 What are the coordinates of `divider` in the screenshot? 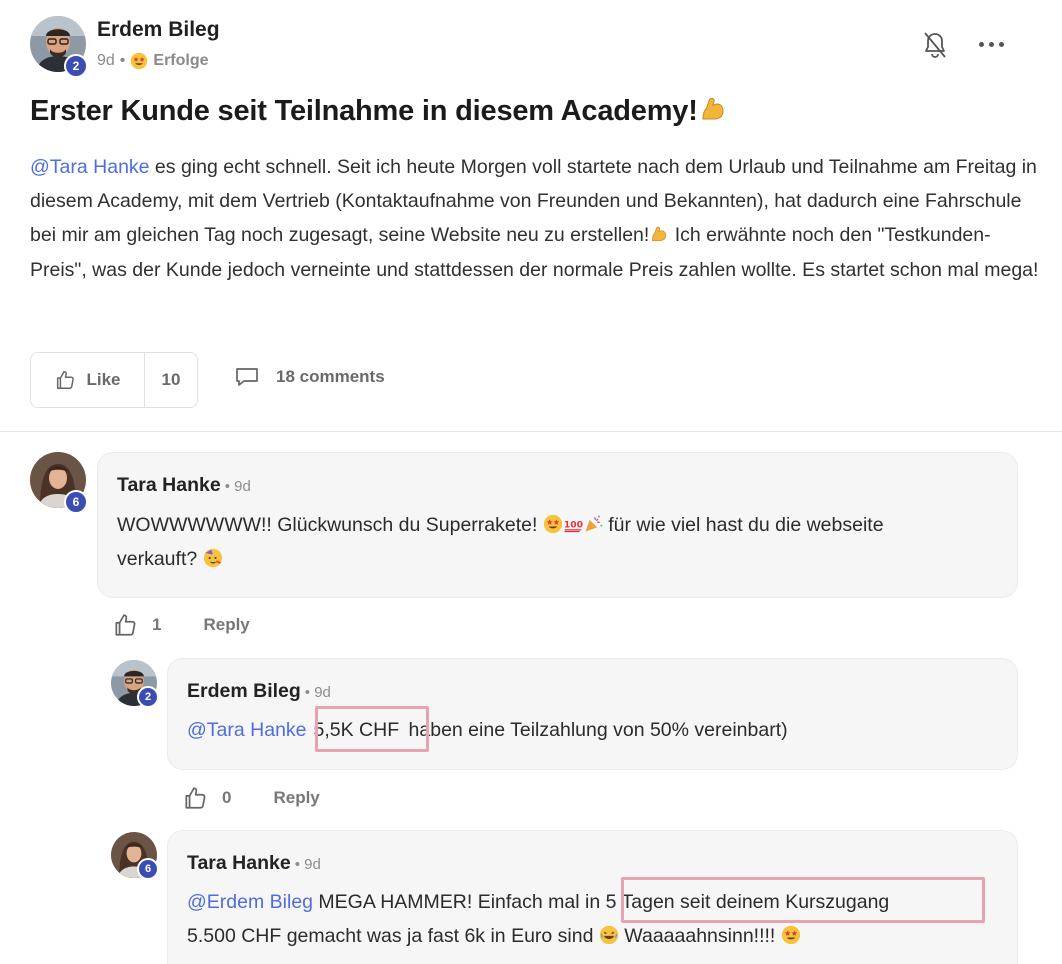 It's located at (531, 431).